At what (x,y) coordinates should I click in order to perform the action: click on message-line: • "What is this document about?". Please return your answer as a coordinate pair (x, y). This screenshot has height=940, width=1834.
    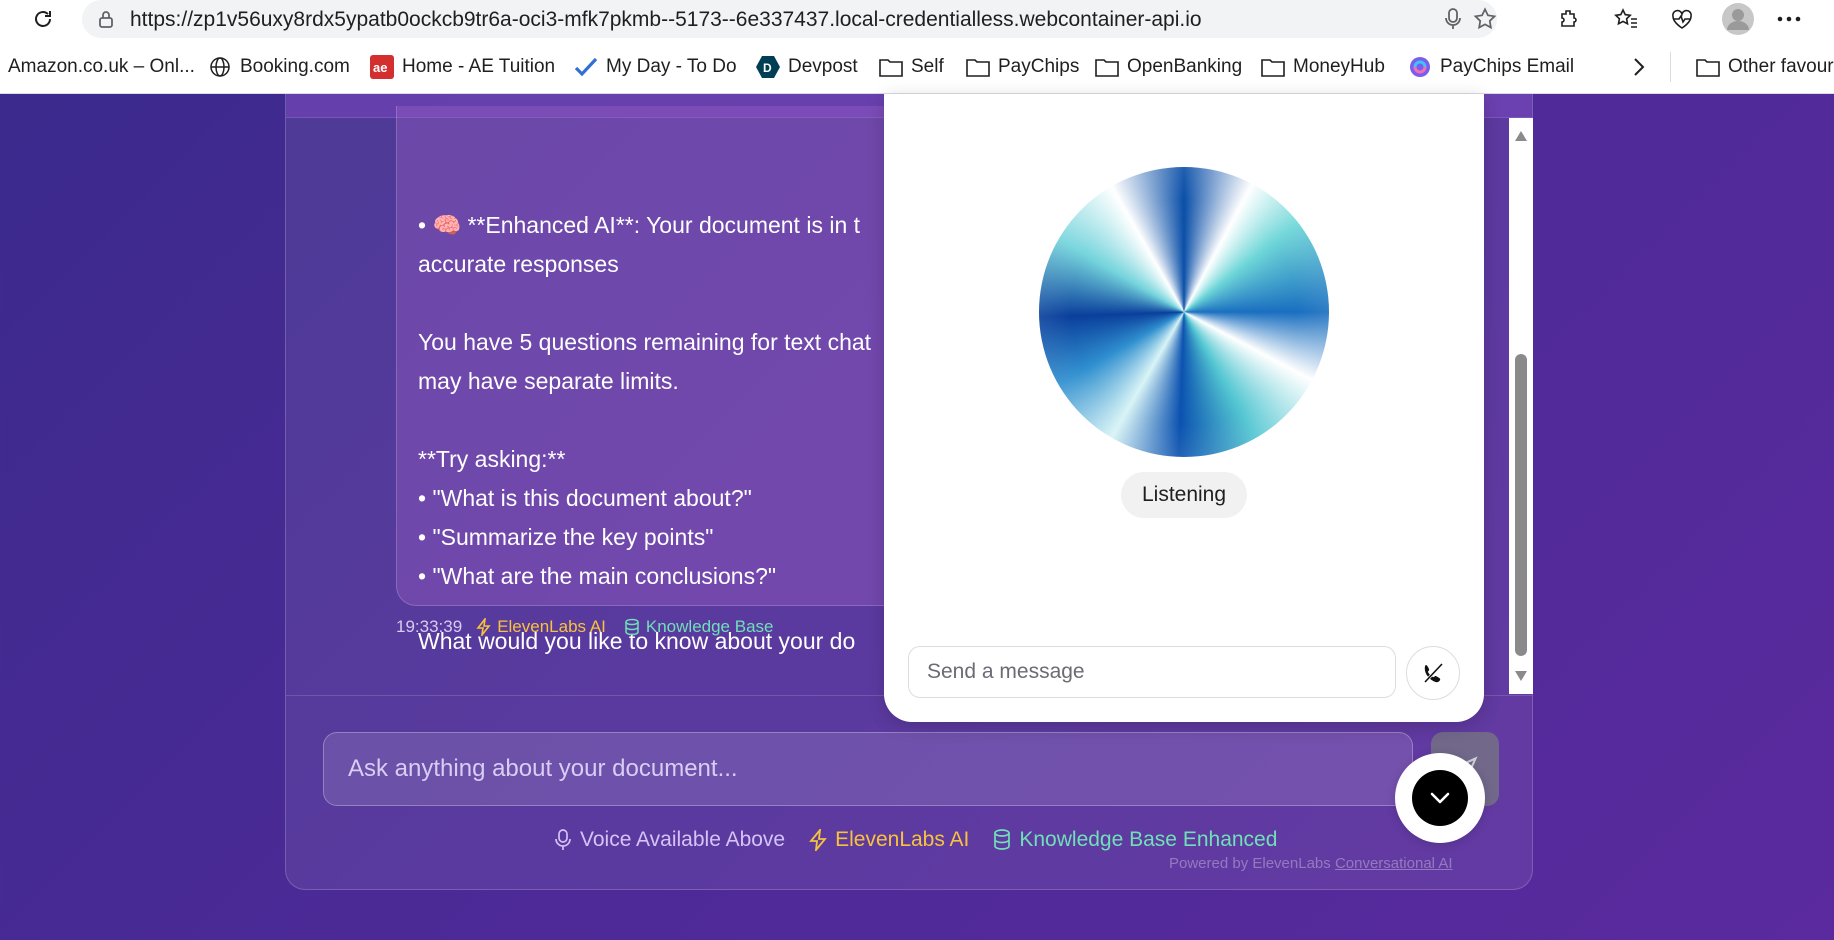
    Looking at the image, I should click on (585, 498).